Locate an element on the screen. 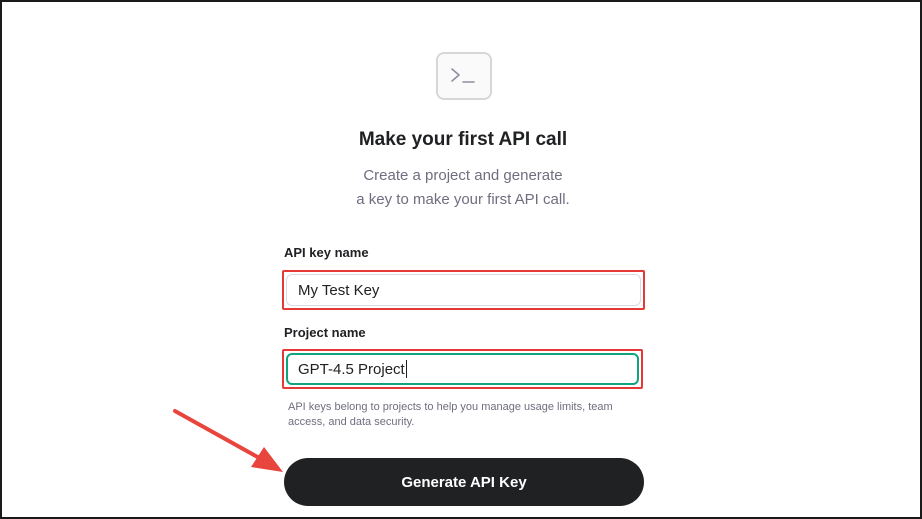 The width and height of the screenshot is (922, 519). project-name-highlight: GPT-4.5 Project is located at coordinates (462, 369).